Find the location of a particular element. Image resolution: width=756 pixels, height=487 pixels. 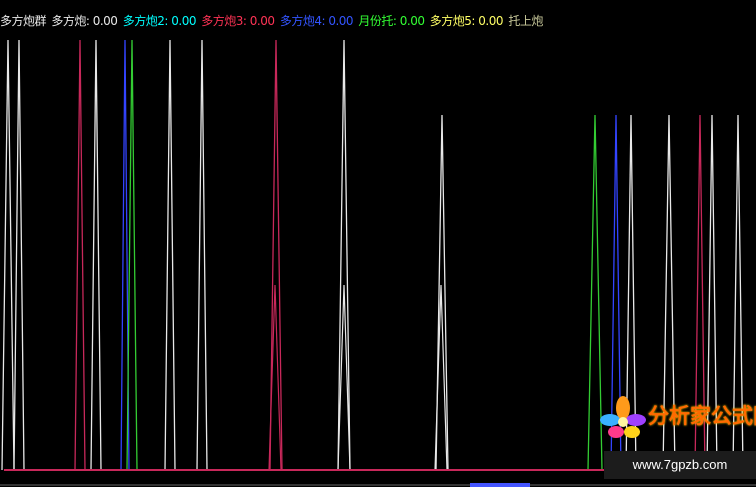

legend-item-duofangpao3: 多方炮3: 0.00 is located at coordinates (238, 21).